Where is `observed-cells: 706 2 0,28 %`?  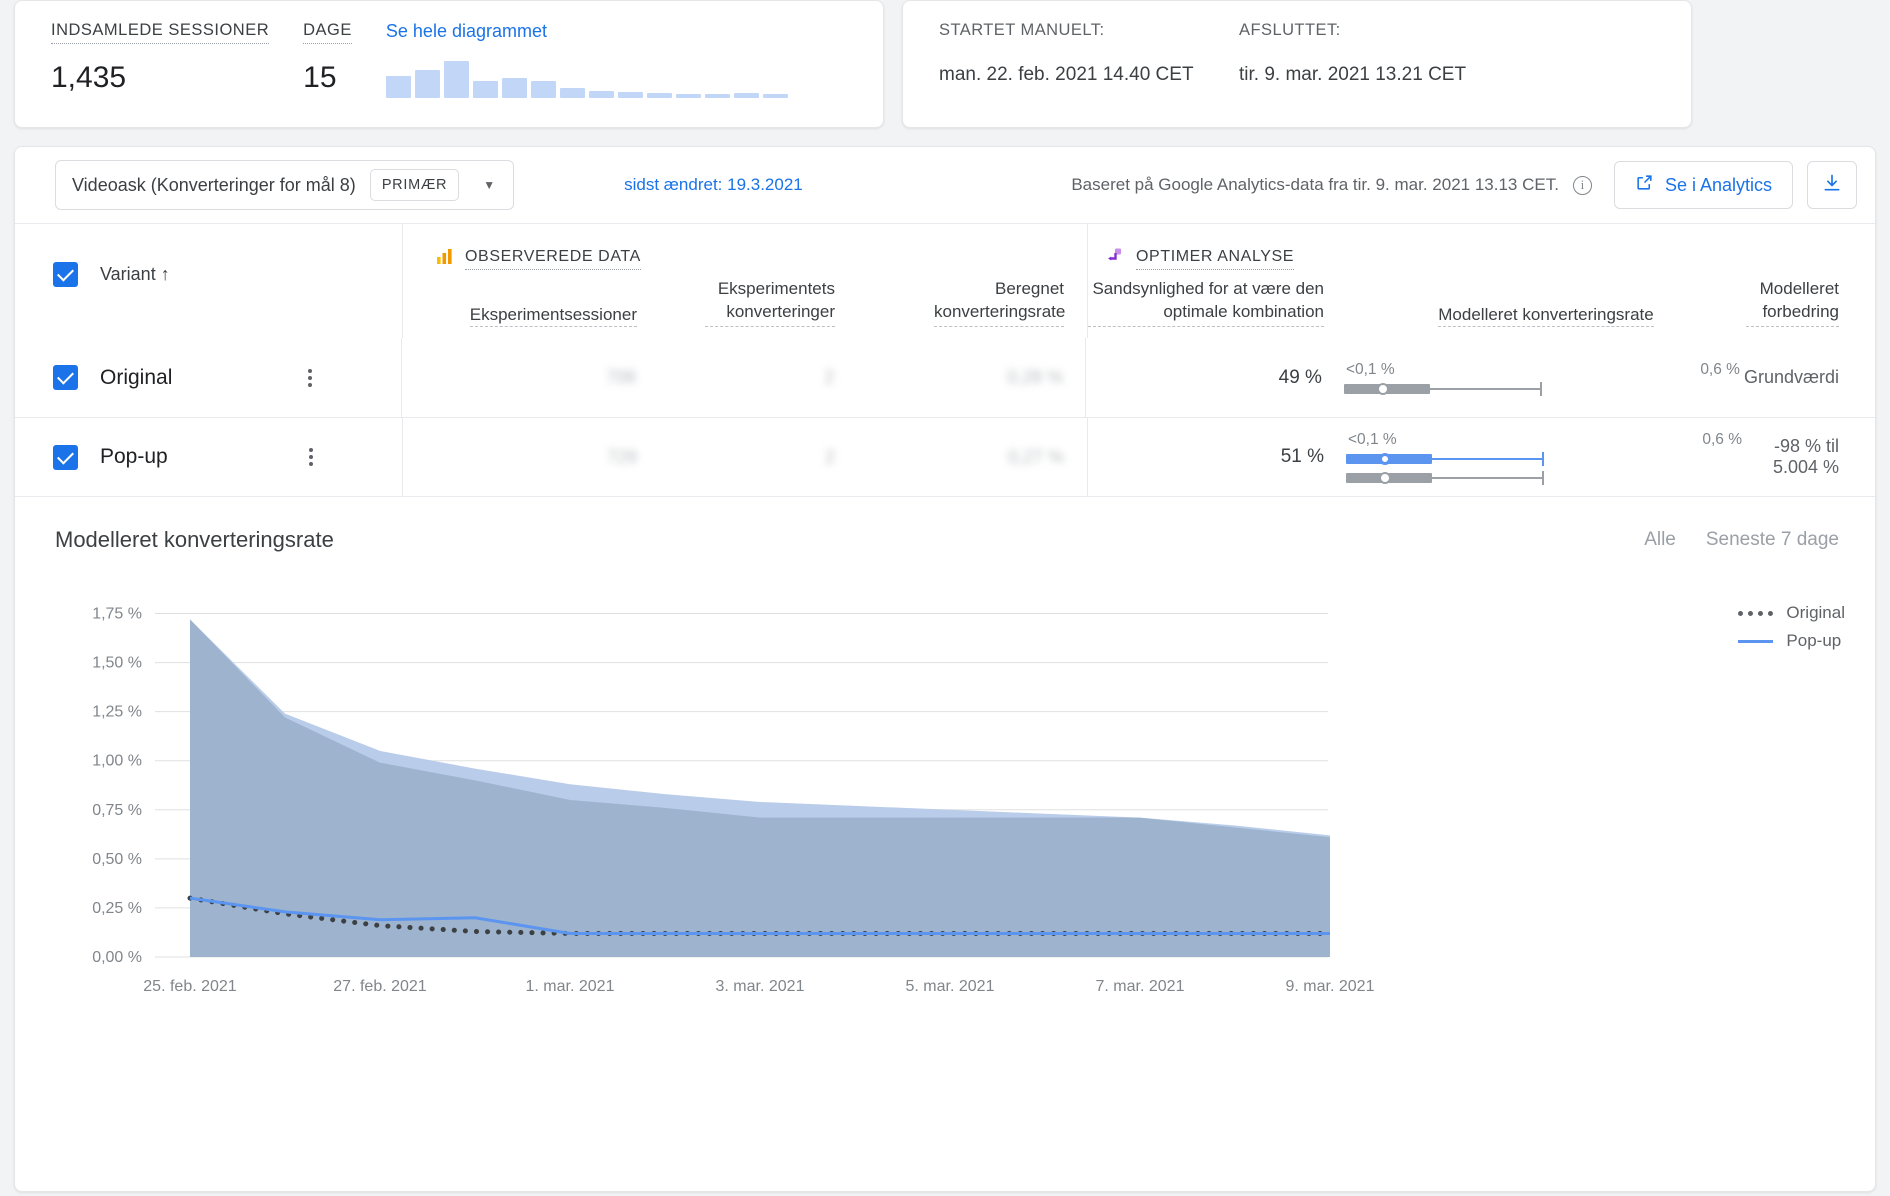
observed-cells: 706 2 0,28 % is located at coordinates (744, 377).